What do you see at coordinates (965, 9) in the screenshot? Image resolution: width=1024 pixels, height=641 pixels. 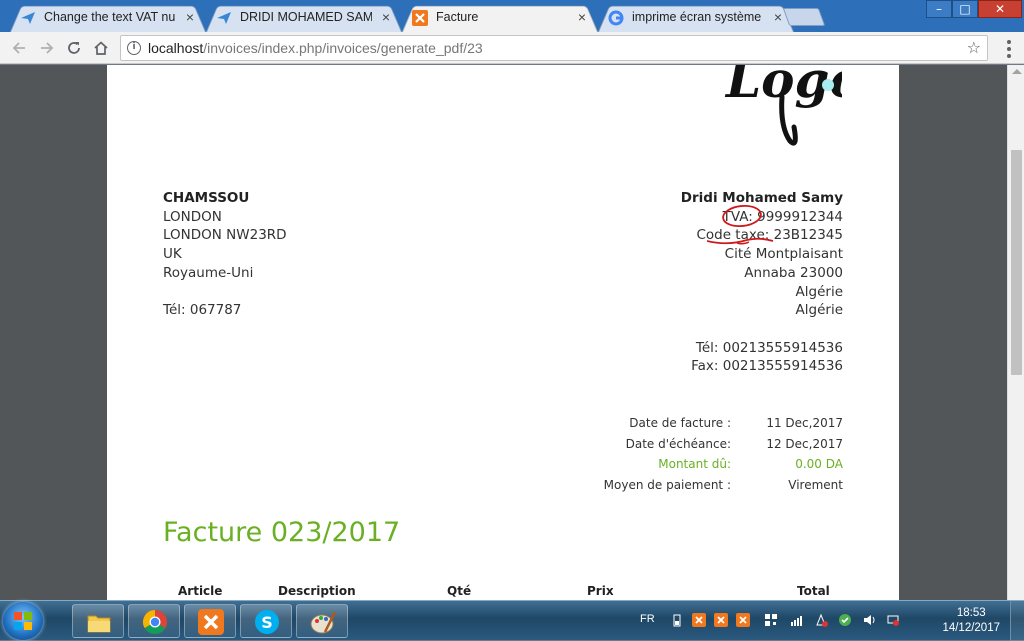 I see `maximize-button: □` at bounding box center [965, 9].